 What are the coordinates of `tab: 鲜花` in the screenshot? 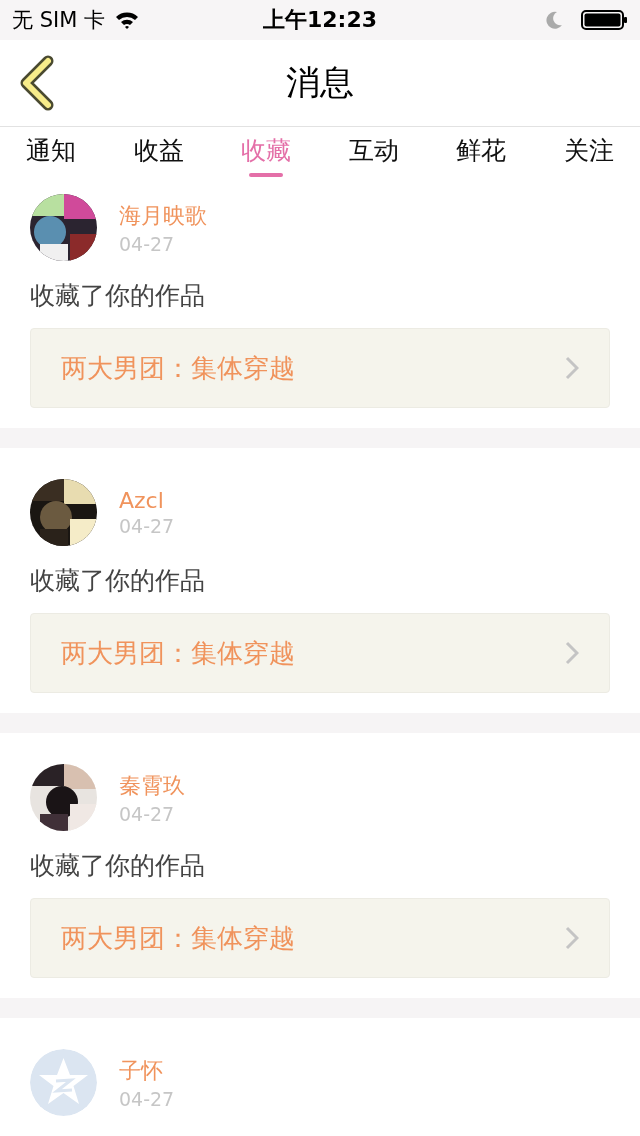 It's located at (481, 152).